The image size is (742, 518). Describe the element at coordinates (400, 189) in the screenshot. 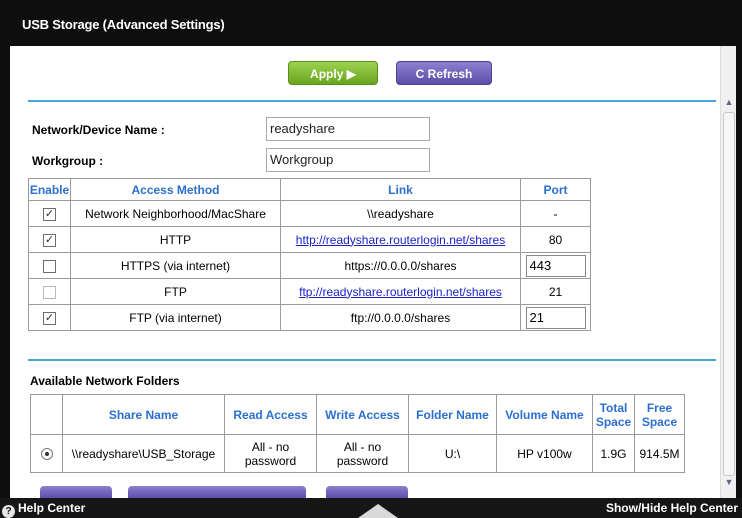

I see `column-header-link: Link` at that location.